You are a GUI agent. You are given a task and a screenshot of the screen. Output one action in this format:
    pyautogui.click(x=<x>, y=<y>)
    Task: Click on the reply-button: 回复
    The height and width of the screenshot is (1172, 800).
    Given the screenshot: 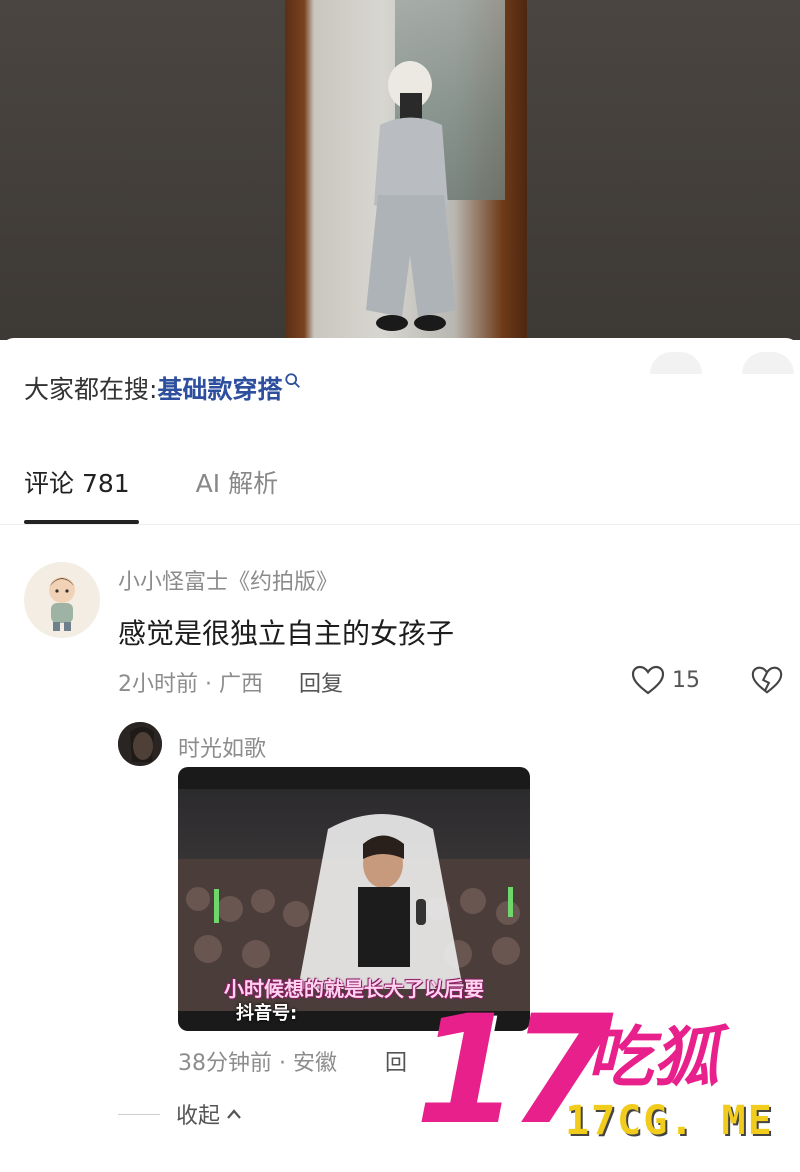 What is the action you would take?
    pyautogui.click(x=321, y=682)
    